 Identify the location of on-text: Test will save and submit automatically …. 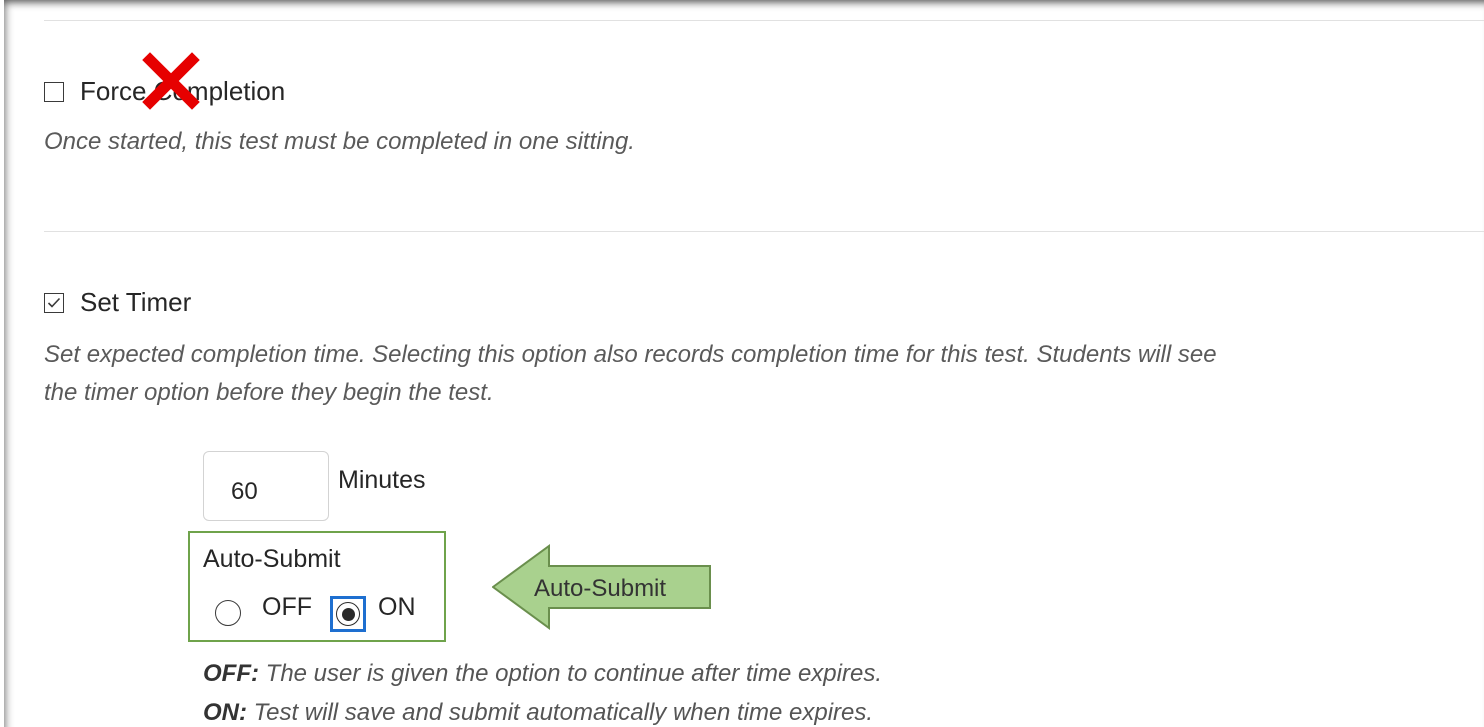
(560, 712).